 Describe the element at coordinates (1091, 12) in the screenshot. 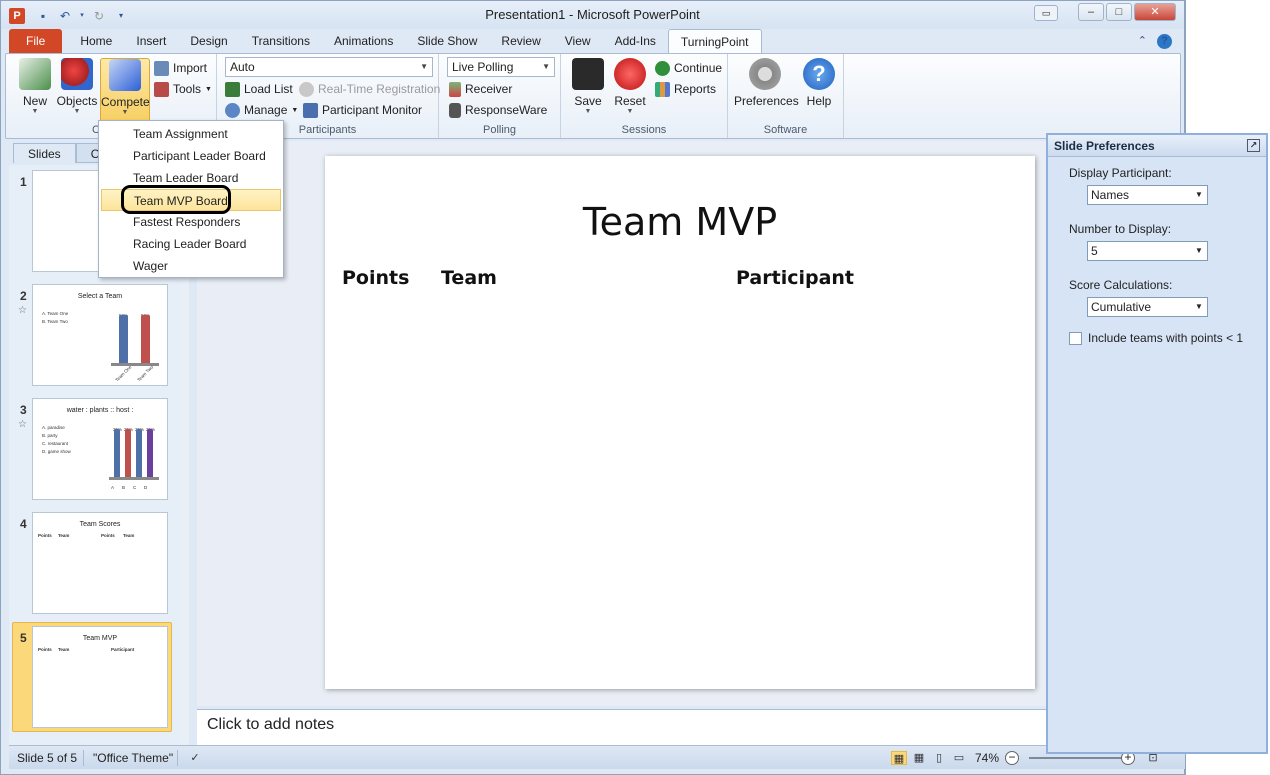

I see `minimize-button: –` at that location.